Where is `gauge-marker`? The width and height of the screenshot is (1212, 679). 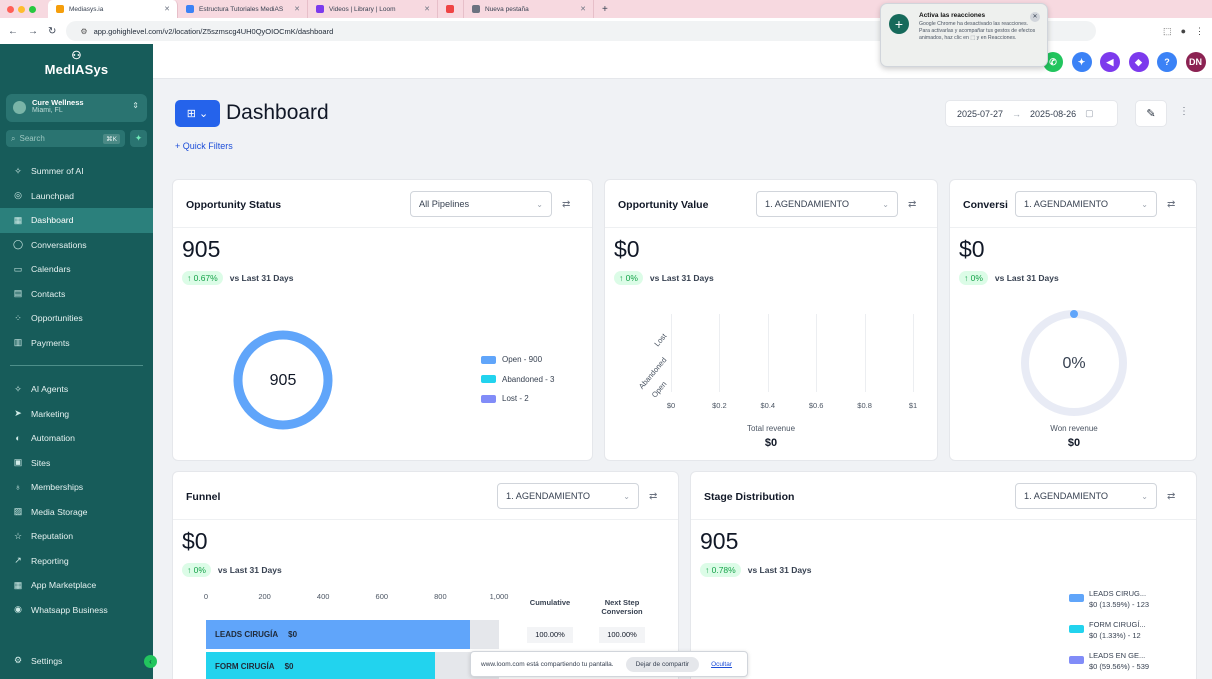 gauge-marker is located at coordinates (1074, 314).